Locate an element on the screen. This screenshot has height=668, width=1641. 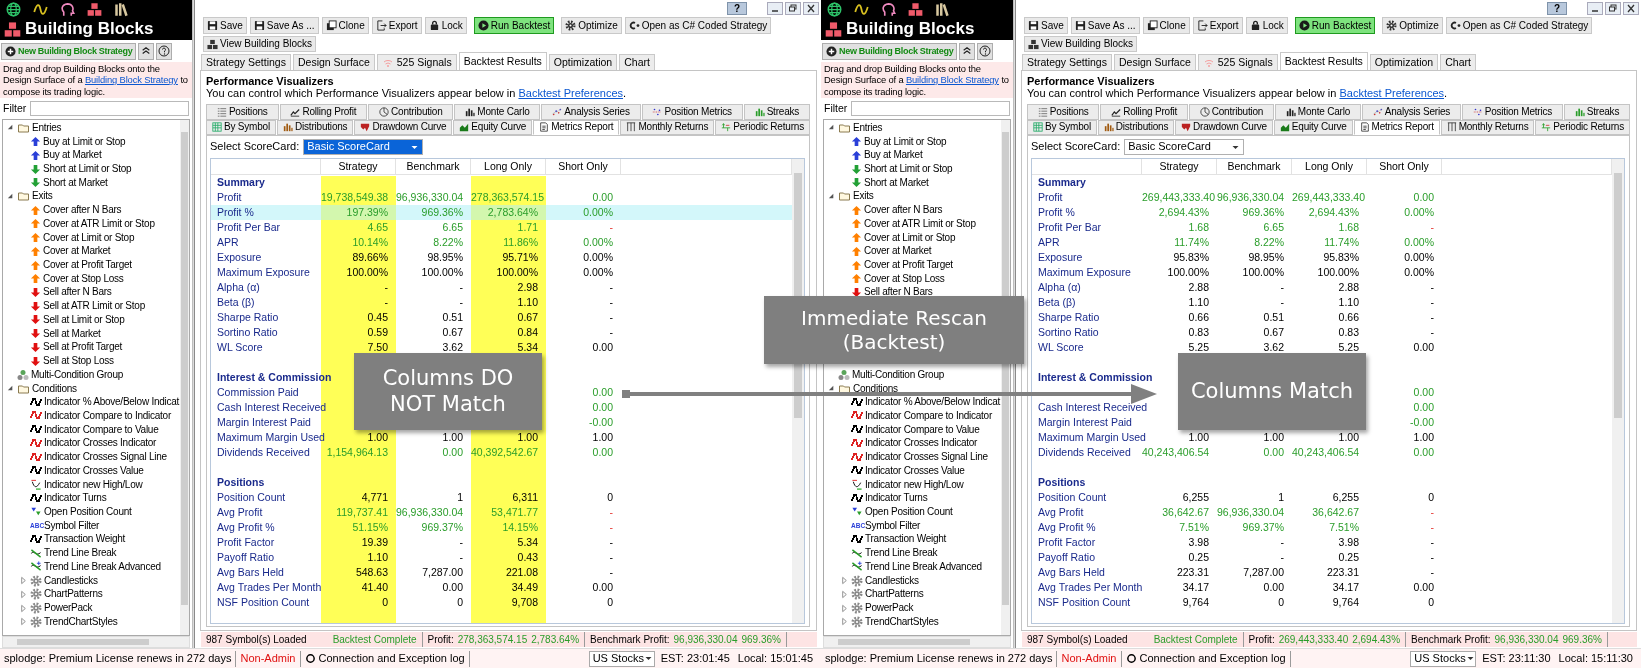
tab: Streaks is located at coordinates (776, 112).